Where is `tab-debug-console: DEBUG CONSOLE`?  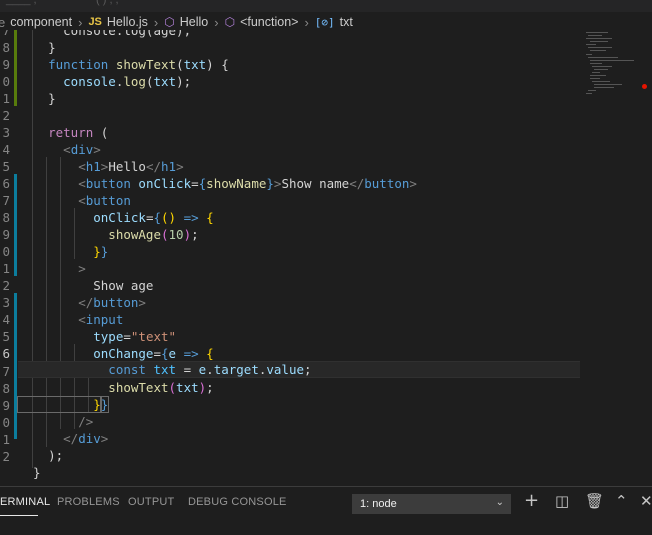
tab-debug-console: DEBUG CONSOLE is located at coordinates (237, 502).